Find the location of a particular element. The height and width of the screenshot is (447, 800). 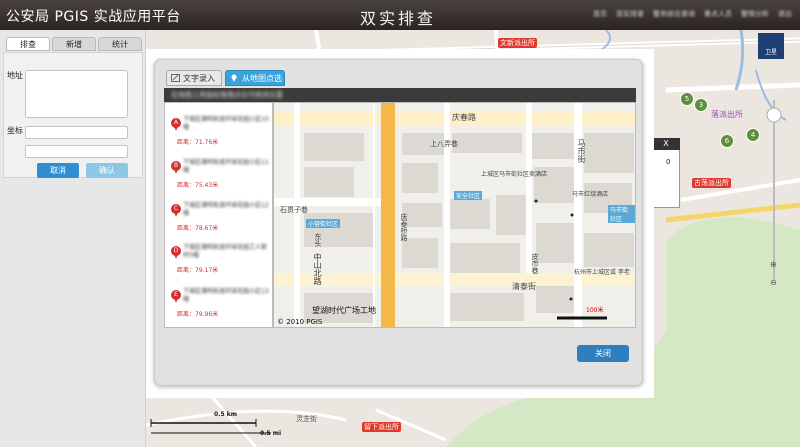

poi-anquan: 安全社区 is located at coordinates (468, 195).